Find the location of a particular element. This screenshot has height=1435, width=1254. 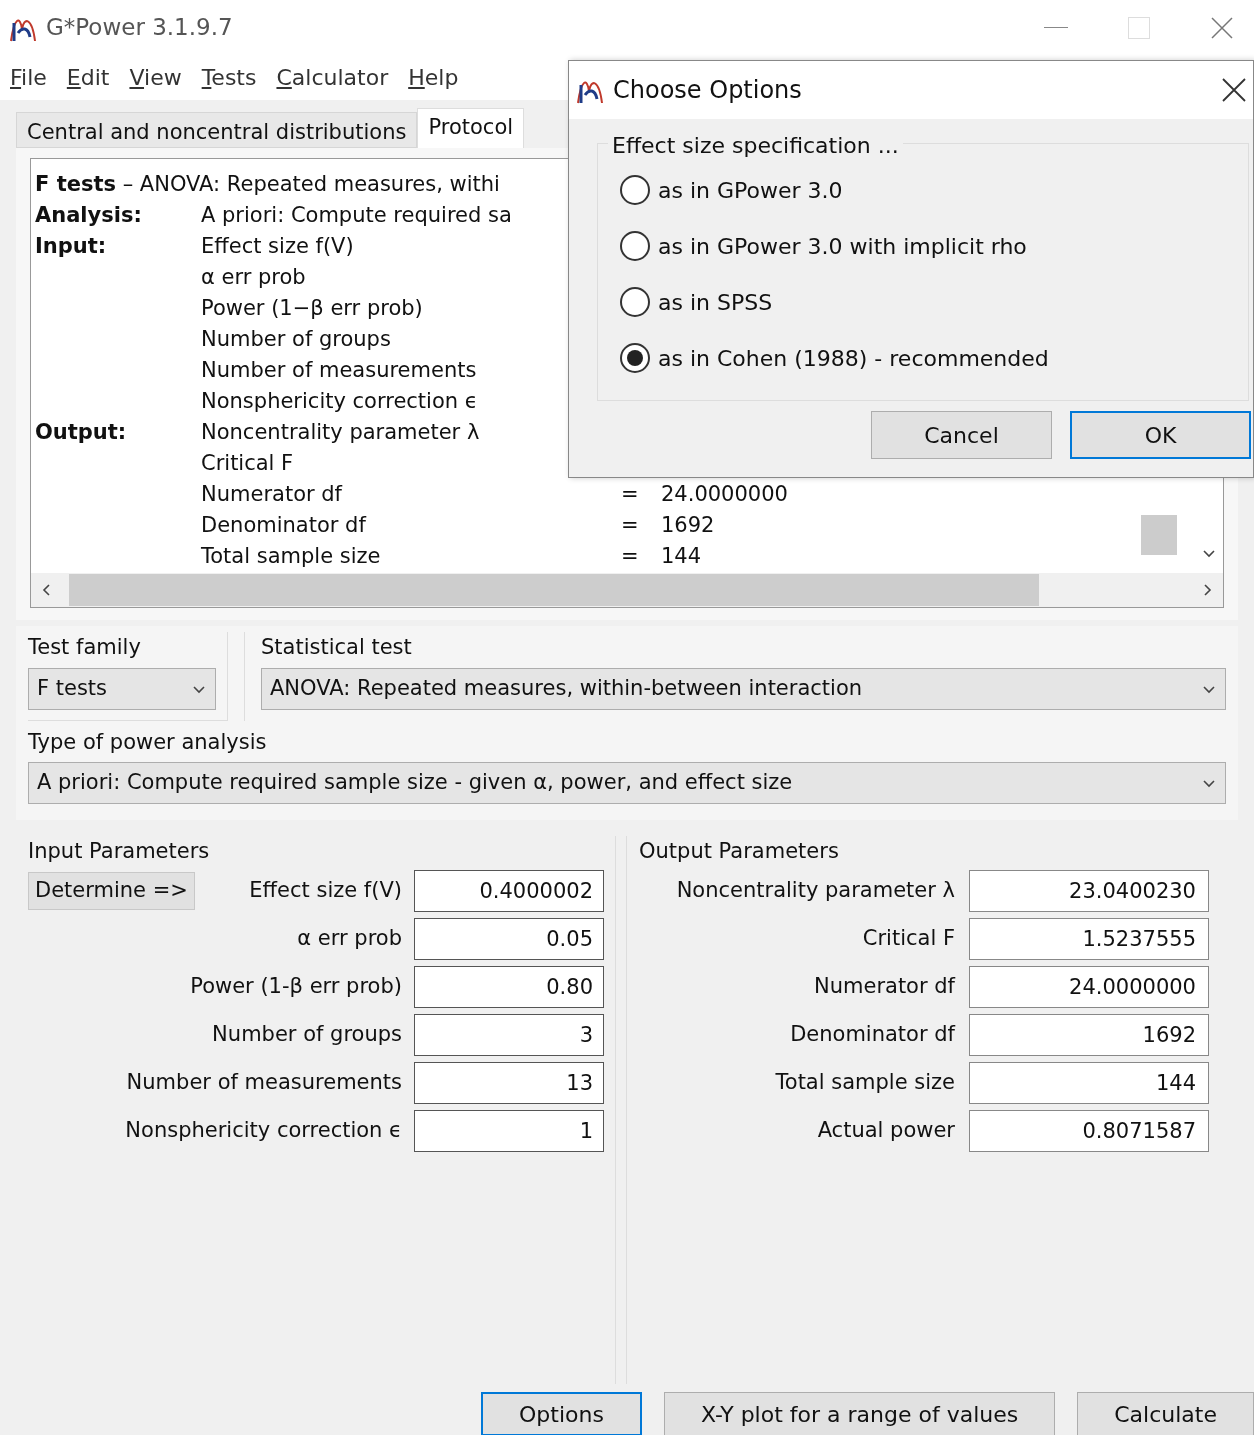

output-field: 144 is located at coordinates (1089, 1082).